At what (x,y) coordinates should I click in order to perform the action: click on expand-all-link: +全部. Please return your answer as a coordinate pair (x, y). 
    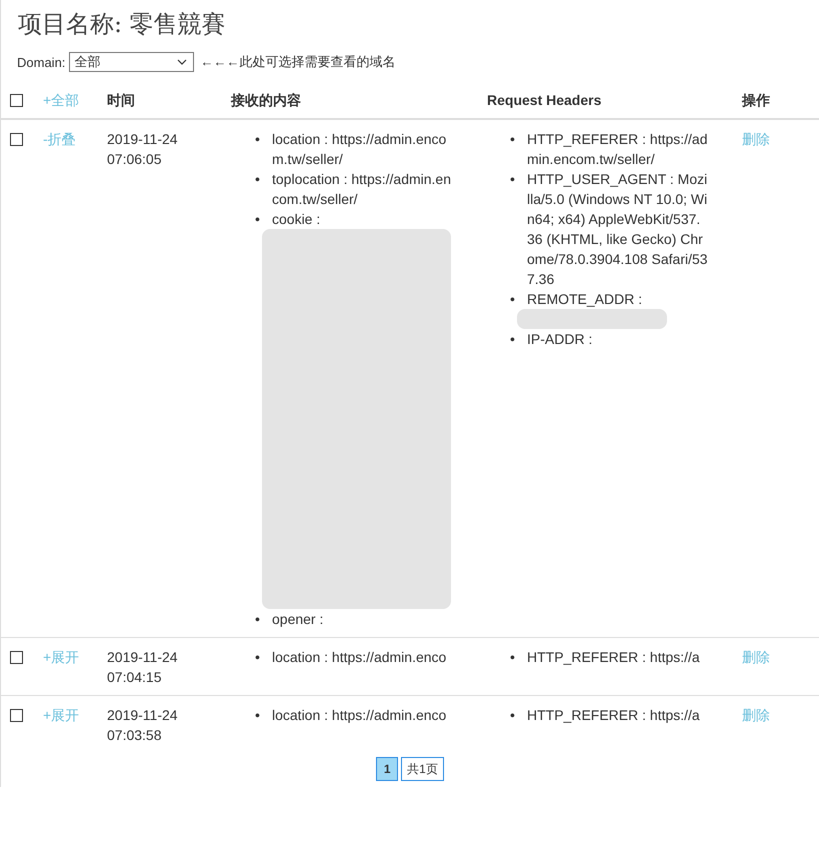
    Looking at the image, I should click on (61, 100).